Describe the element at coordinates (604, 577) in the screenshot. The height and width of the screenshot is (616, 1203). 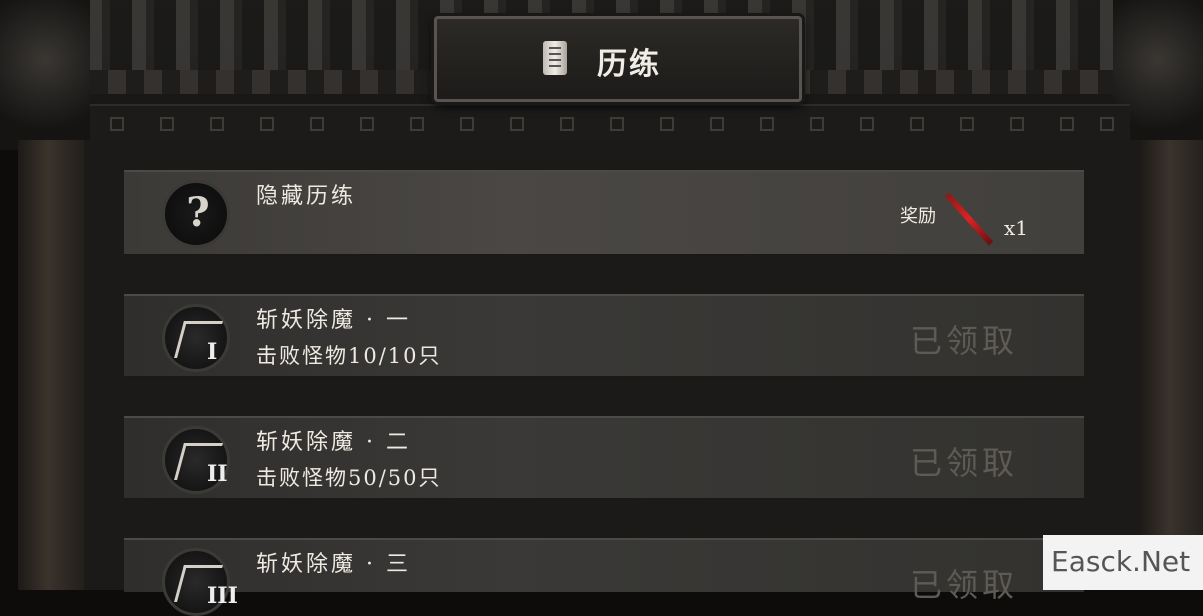
I see `achievement-row: III 斩妖除魔 · 三 已领取` at that location.